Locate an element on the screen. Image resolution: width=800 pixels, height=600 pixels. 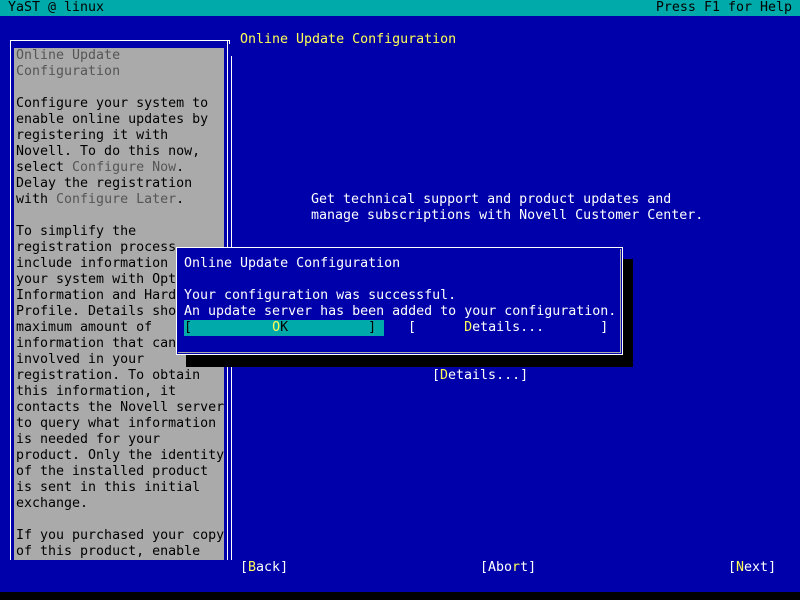
help-line: registration. To obtain is located at coordinates (108, 375).